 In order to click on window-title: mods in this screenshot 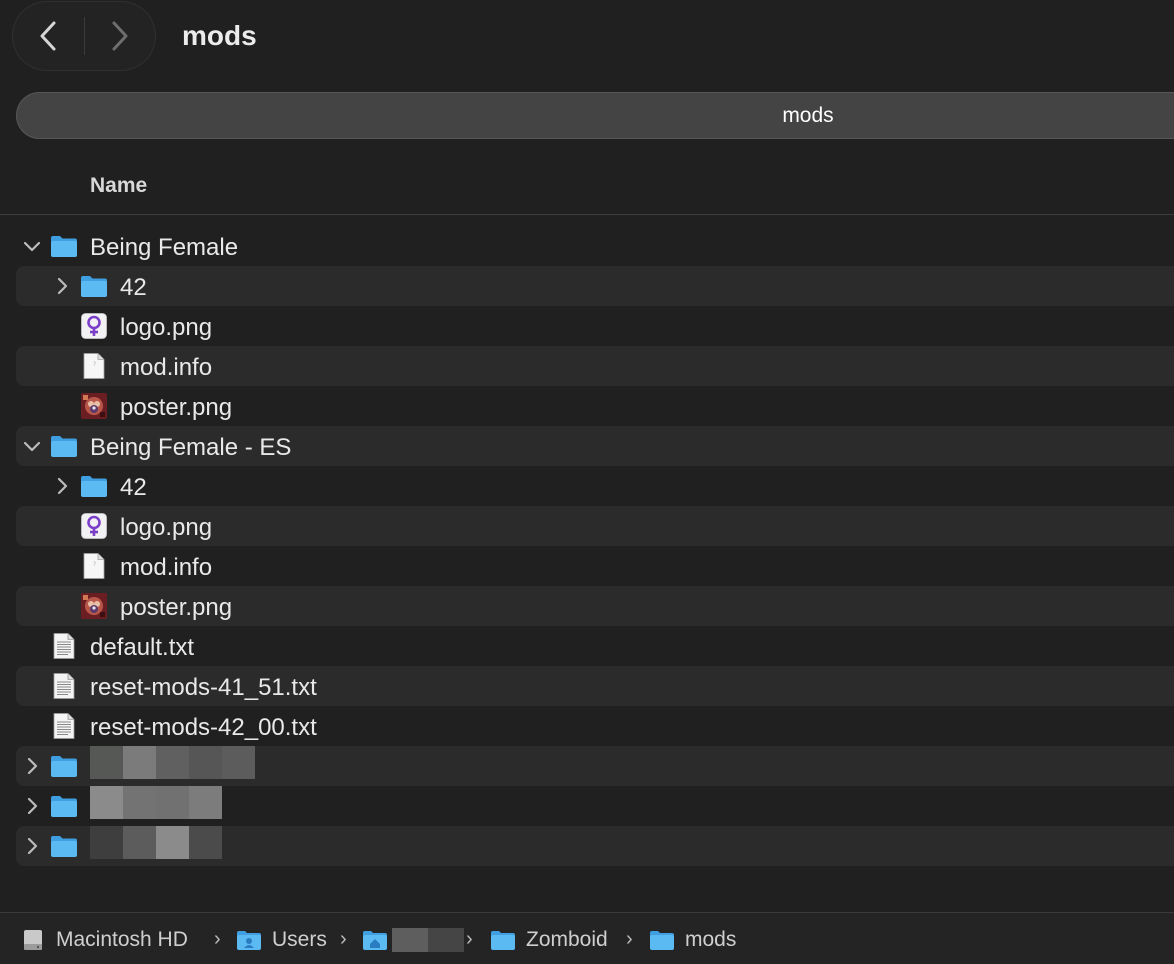, I will do `click(219, 35)`.